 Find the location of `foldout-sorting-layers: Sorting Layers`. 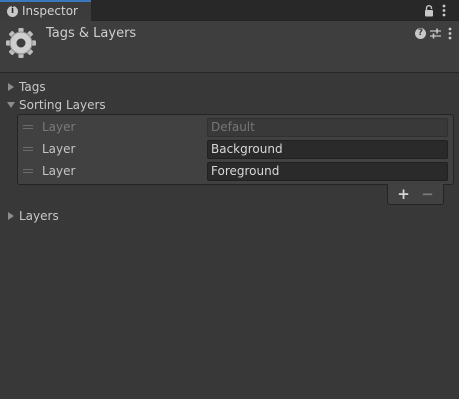

foldout-sorting-layers: Sorting Layers is located at coordinates (56, 105).